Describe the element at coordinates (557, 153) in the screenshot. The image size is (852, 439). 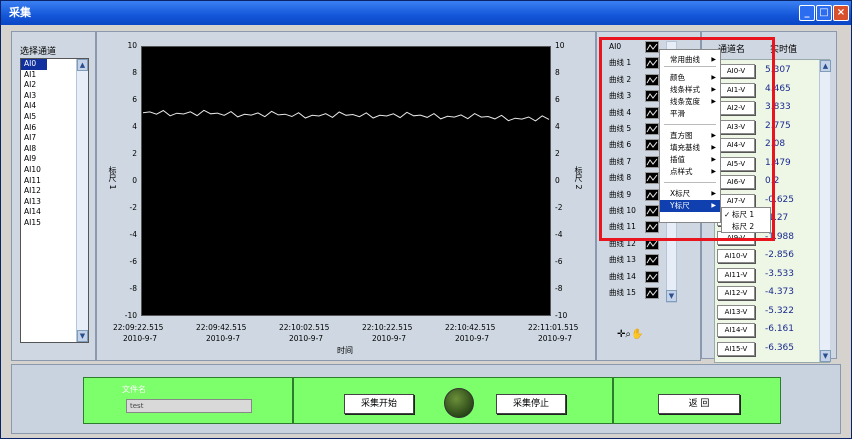
I see `y-tick-right: 2` at that location.